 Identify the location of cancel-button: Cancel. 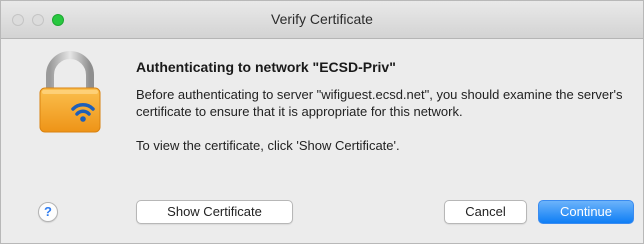
(485, 212).